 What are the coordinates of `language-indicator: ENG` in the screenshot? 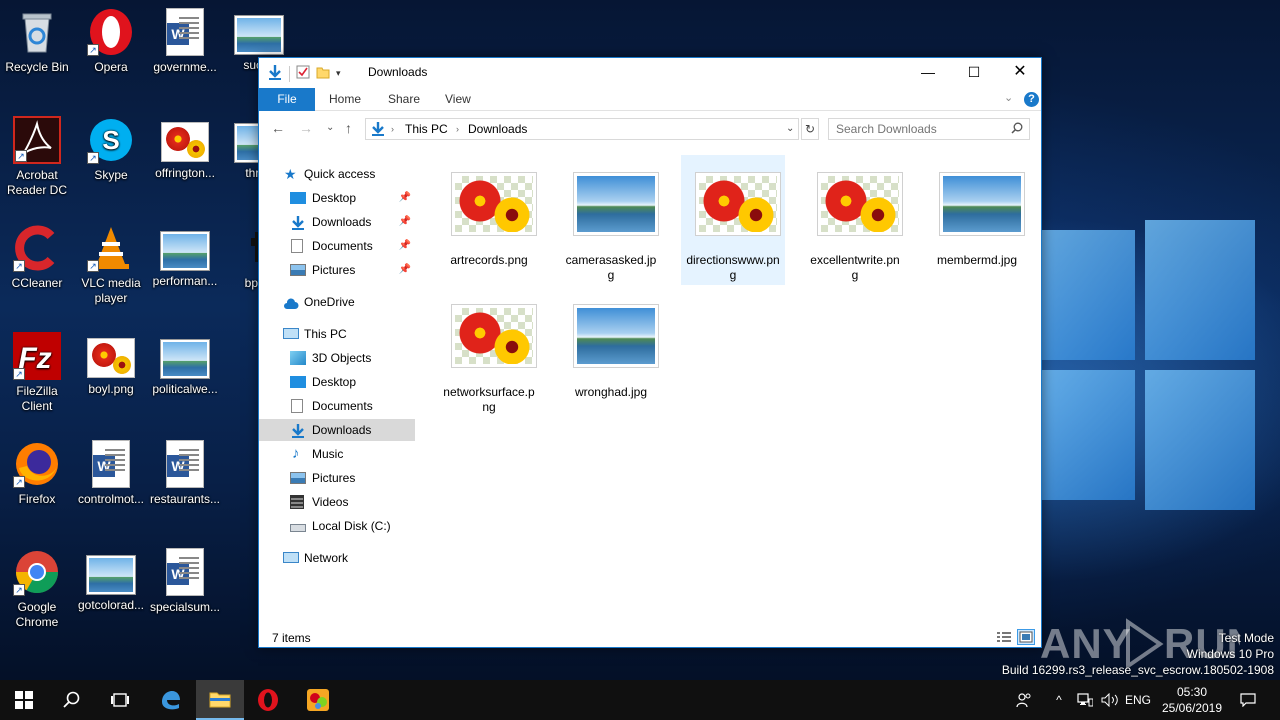 It's located at (1138, 700).